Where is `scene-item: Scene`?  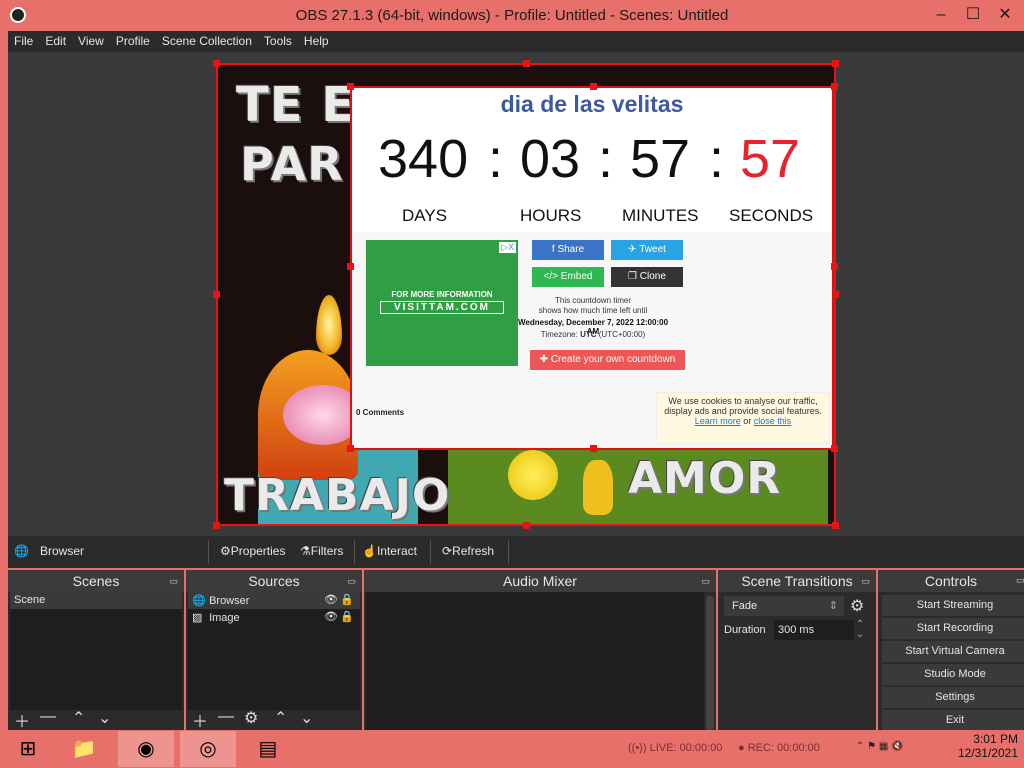
scene-item: Scene is located at coordinates (96, 600).